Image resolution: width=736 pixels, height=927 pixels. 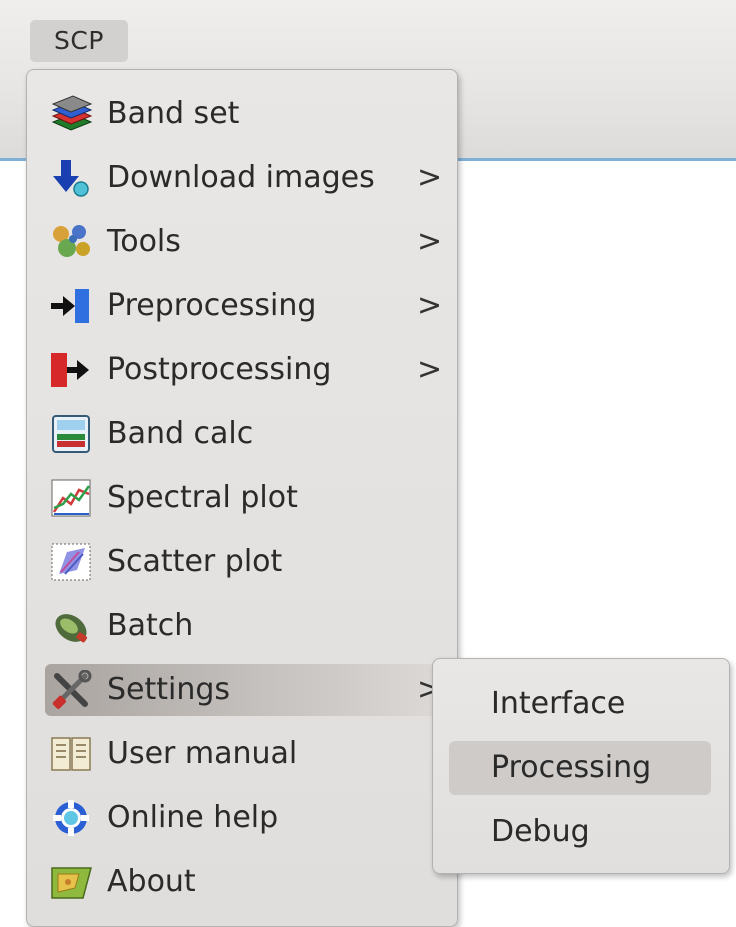 I want to click on menu-item-label: Download images, so click(x=241, y=177).